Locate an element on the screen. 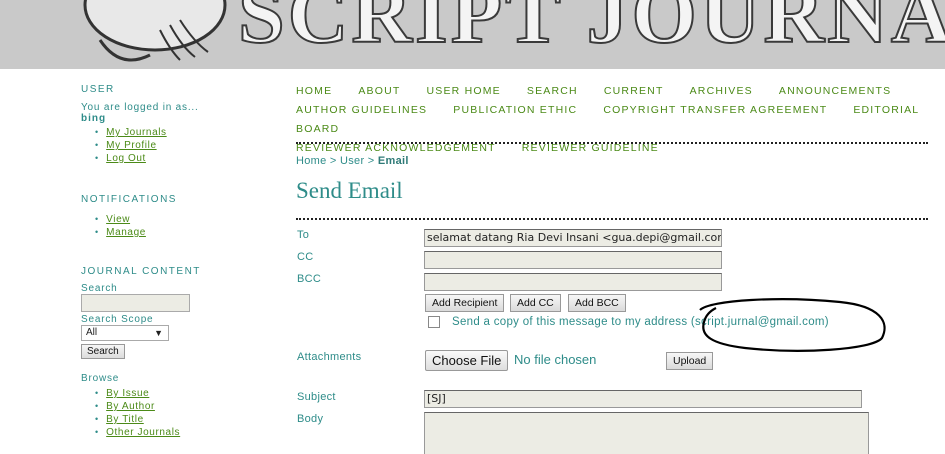 The height and width of the screenshot is (454, 945). dropdown-arrow-icon: ▼ is located at coordinates (158, 333).